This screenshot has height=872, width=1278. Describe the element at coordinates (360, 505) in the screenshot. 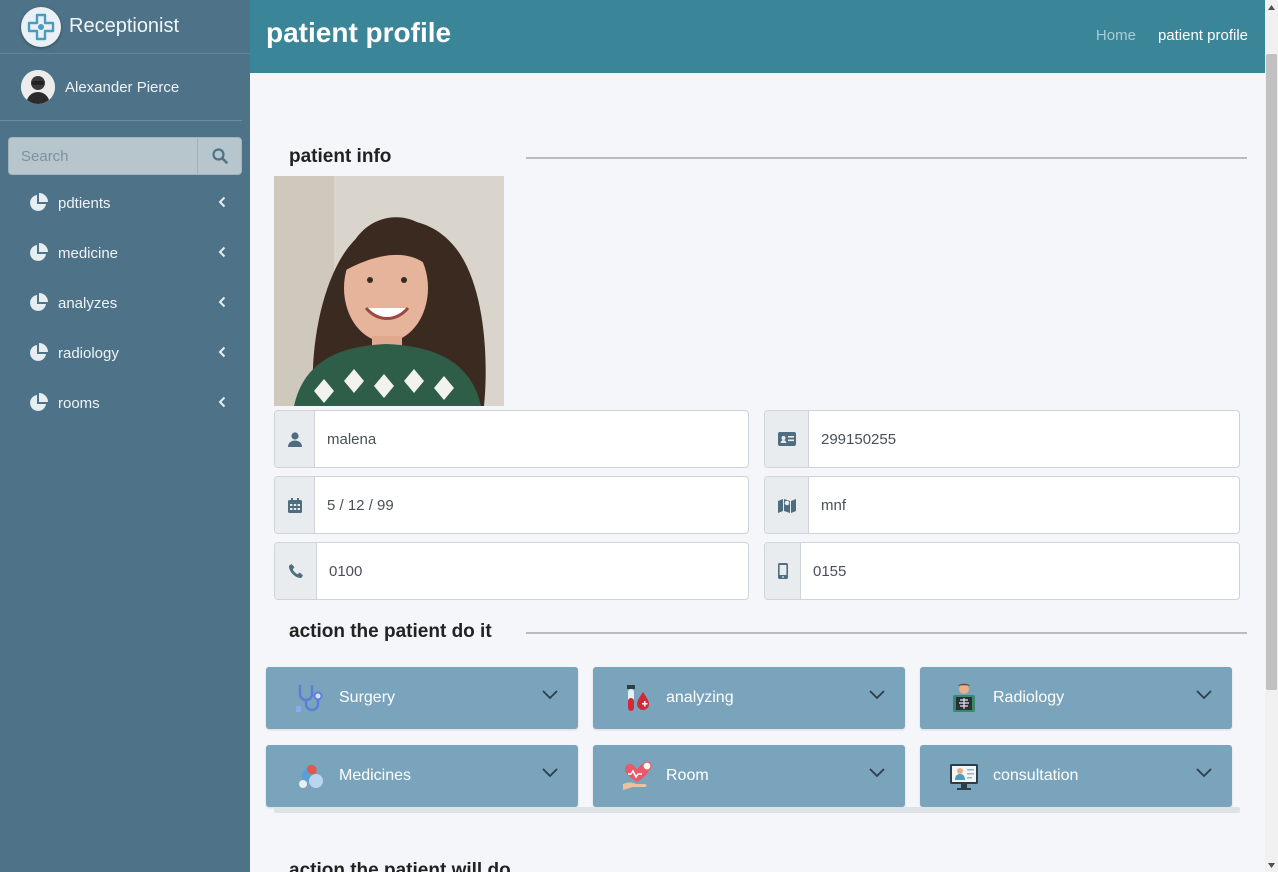

I see `patient-birth-date: 5 / 12 / 99` at that location.